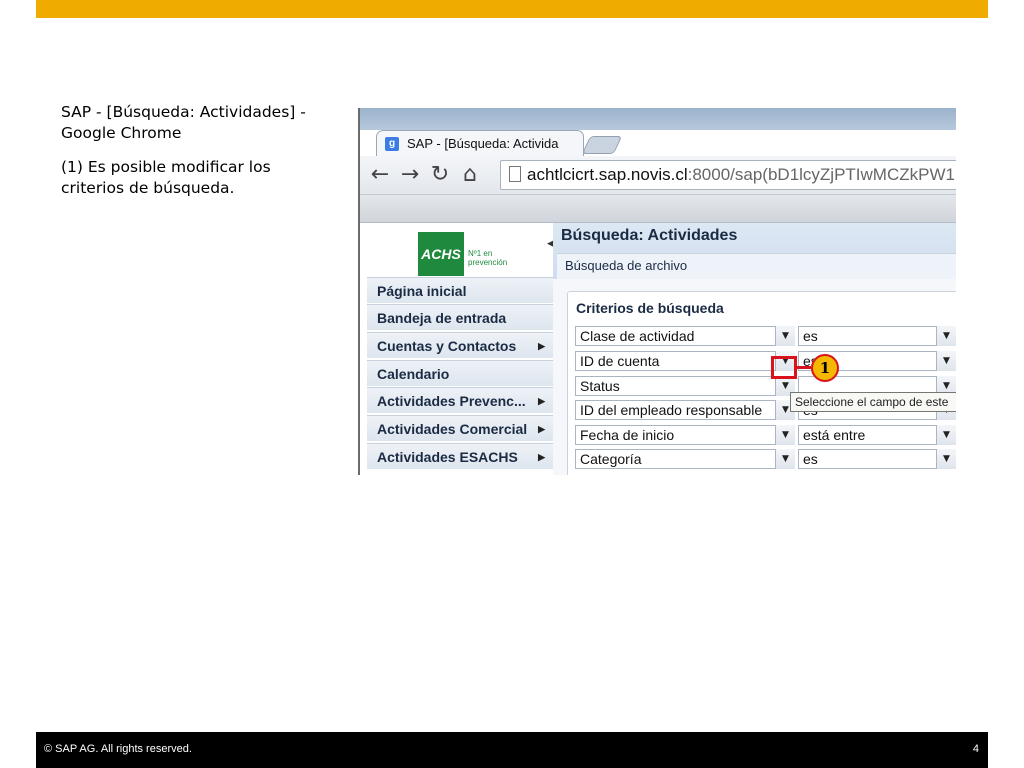  What do you see at coordinates (658, 209) in the screenshot?
I see `bookmarks-bar` at bounding box center [658, 209].